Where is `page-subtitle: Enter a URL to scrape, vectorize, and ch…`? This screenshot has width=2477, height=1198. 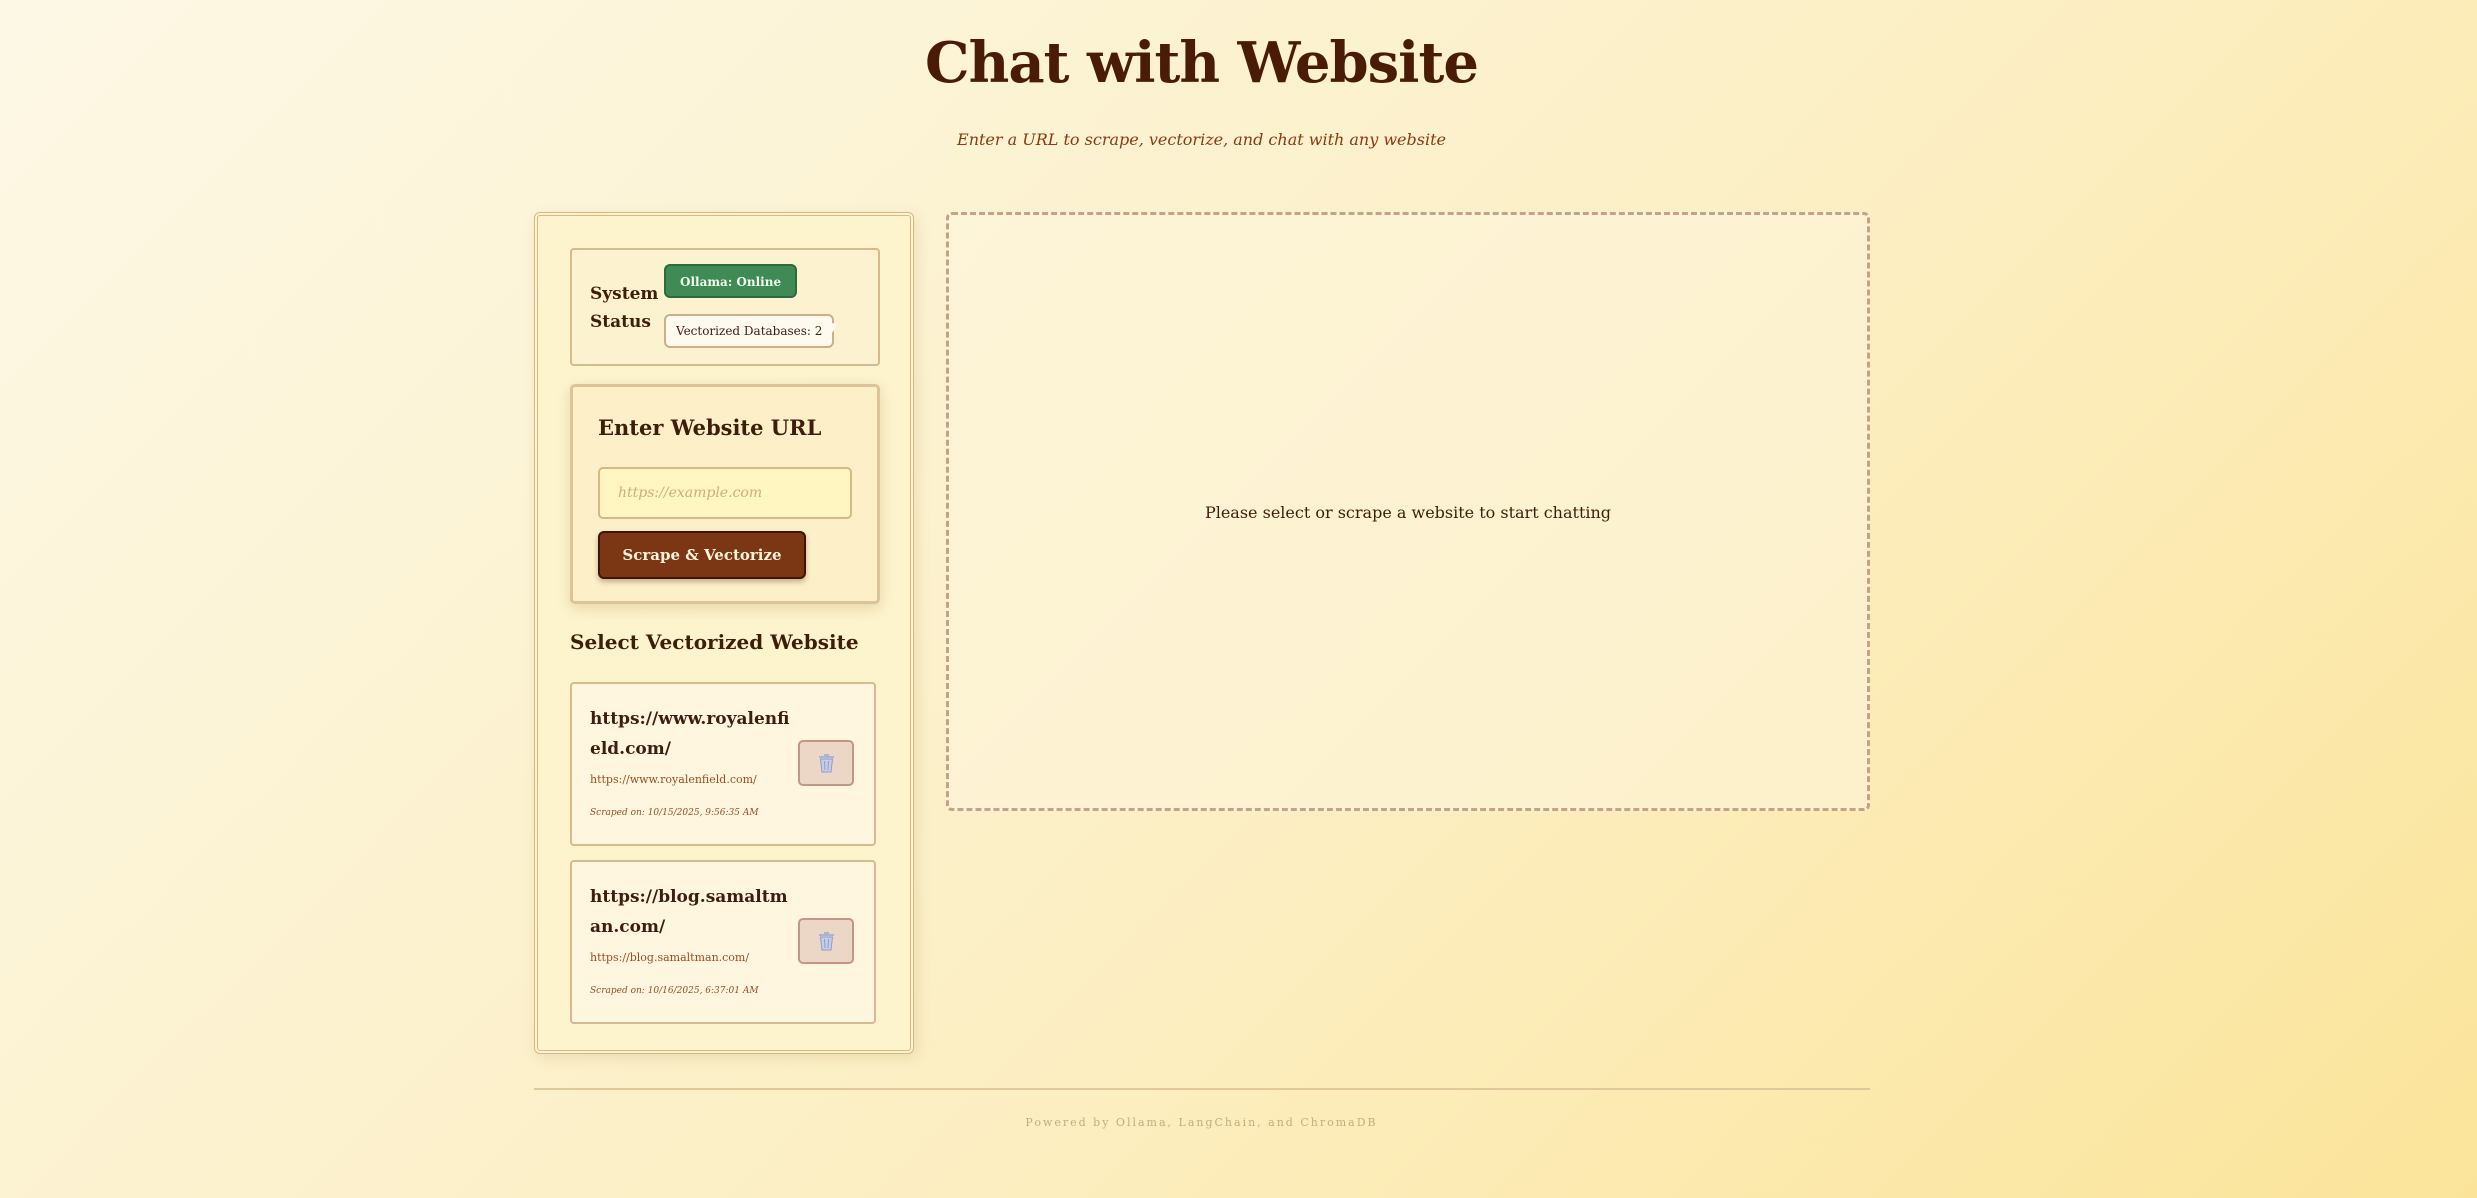
page-subtitle: Enter a URL to scrape, vectorize, and ch… is located at coordinates (1201, 139).